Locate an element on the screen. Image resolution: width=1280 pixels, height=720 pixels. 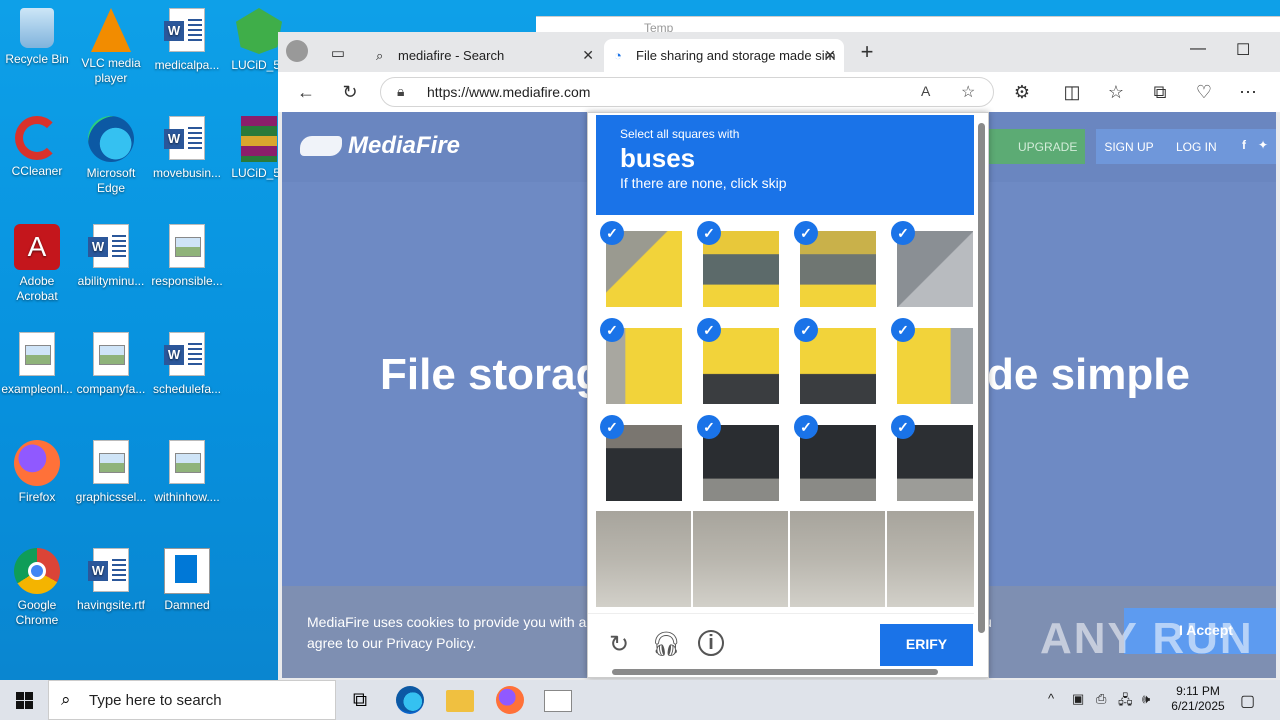
tab-mediafire-search: ⌕ mediafire - Search ✕ is located at coordinates (484, 55).